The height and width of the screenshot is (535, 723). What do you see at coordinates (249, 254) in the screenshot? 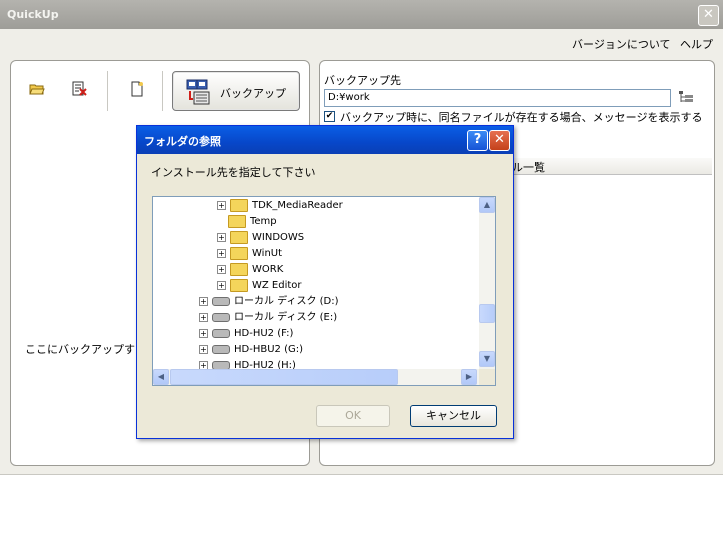
I see `tree-item: + WinUt` at bounding box center [249, 254].